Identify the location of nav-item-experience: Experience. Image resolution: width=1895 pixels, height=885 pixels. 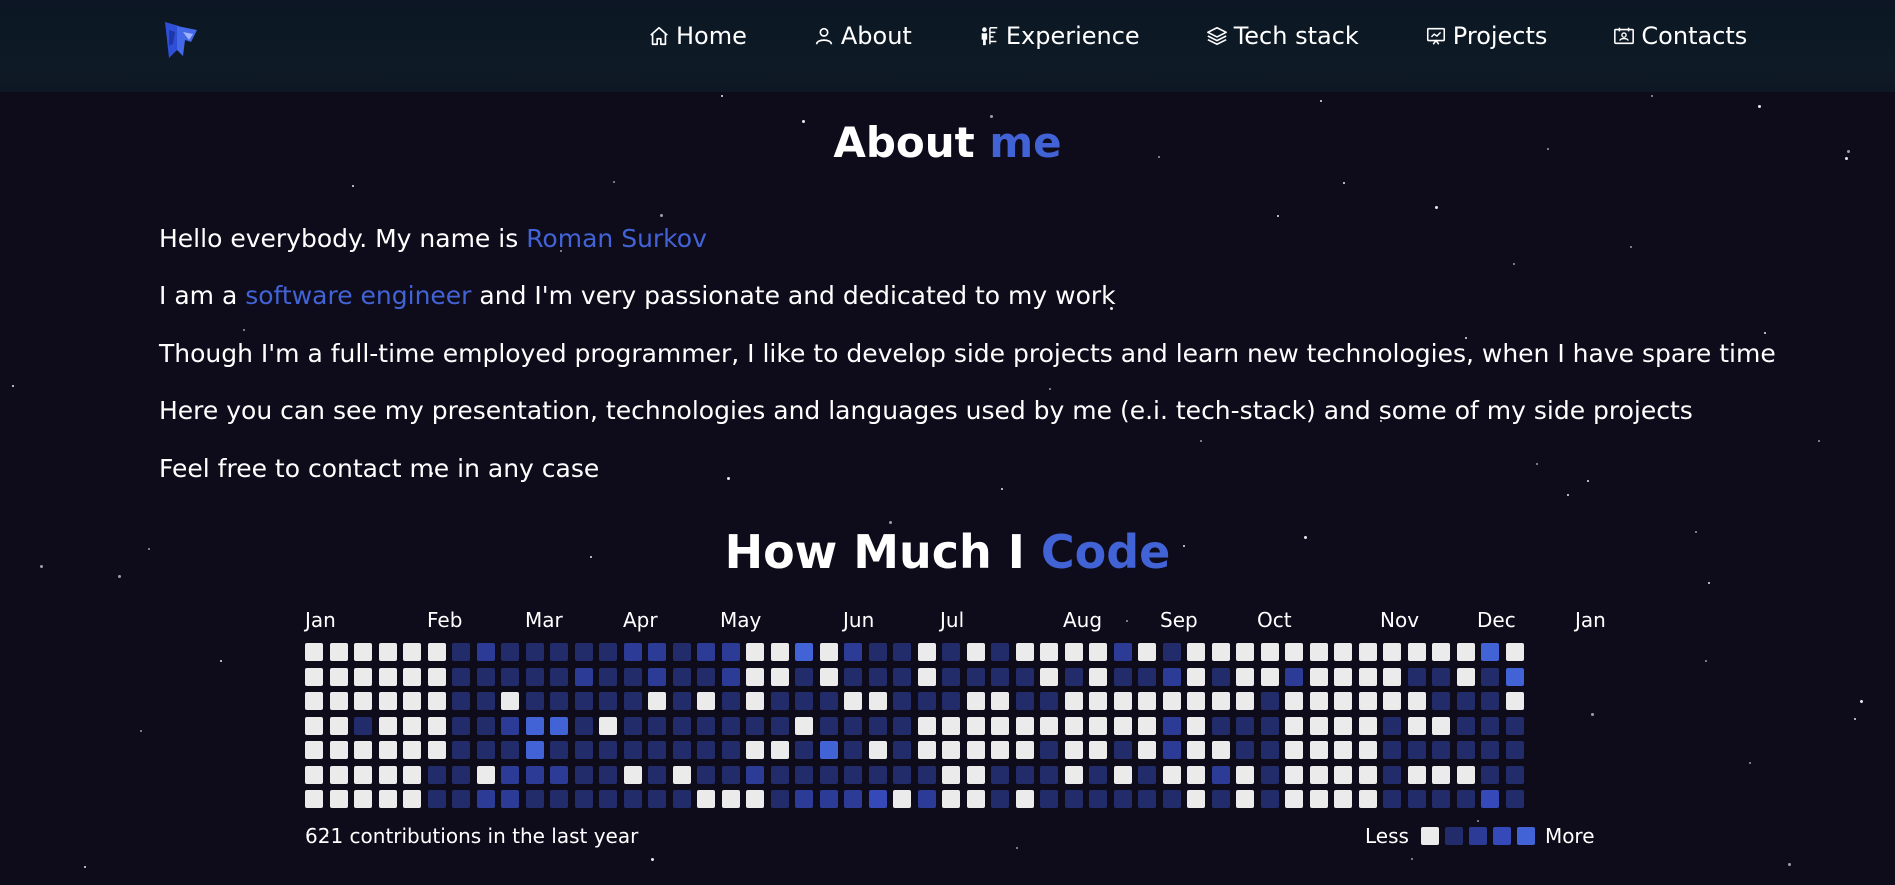
(1059, 36).